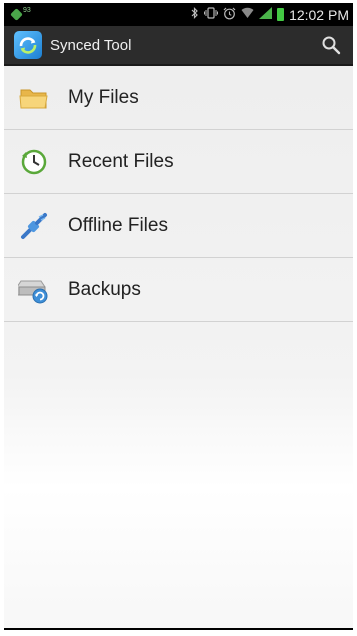  What do you see at coordinates (100, 14) in the screenshot?
I see `status-notifications: 93` at bounding box center [100, 14].